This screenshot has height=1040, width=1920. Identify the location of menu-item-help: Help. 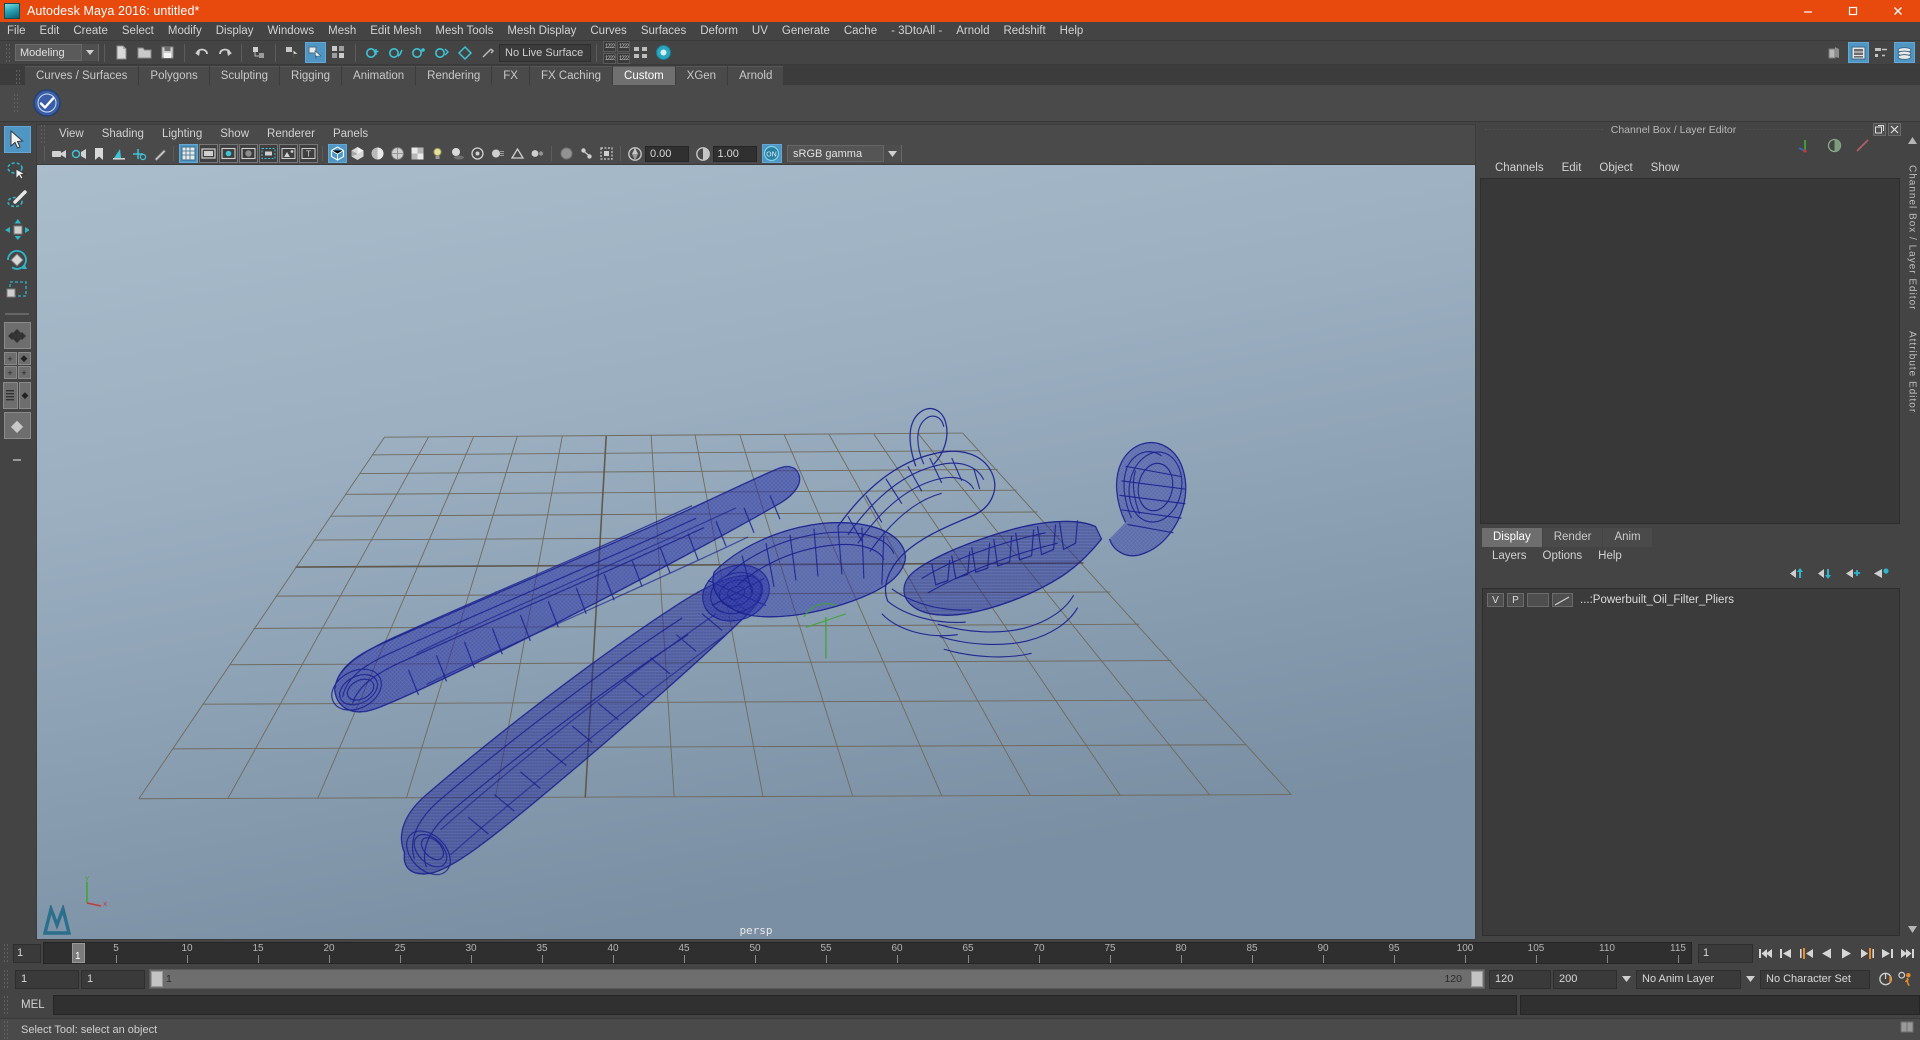
(1072, 31).